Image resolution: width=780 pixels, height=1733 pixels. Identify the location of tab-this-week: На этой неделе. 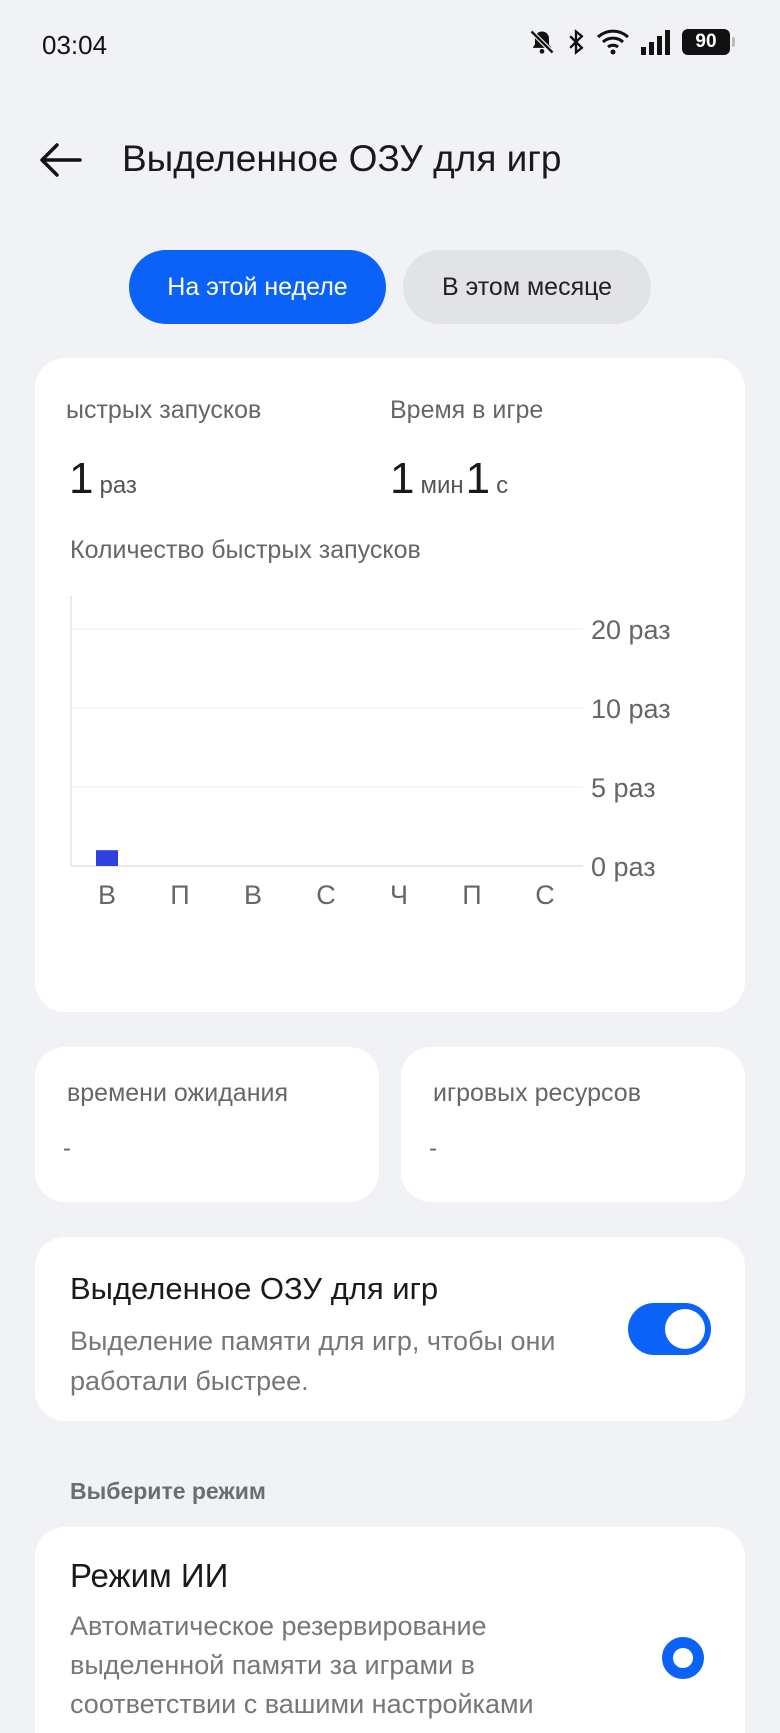
(257, 287).